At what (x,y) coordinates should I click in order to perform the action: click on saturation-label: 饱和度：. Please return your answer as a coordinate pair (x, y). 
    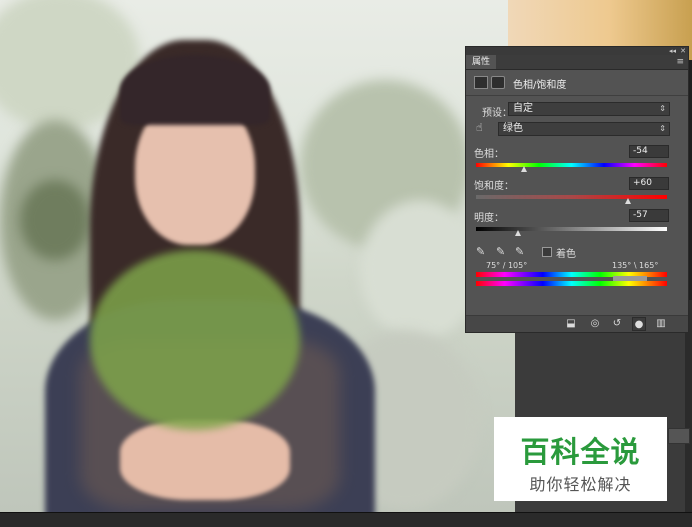
    Looking at the image, I should click on (494, 186).